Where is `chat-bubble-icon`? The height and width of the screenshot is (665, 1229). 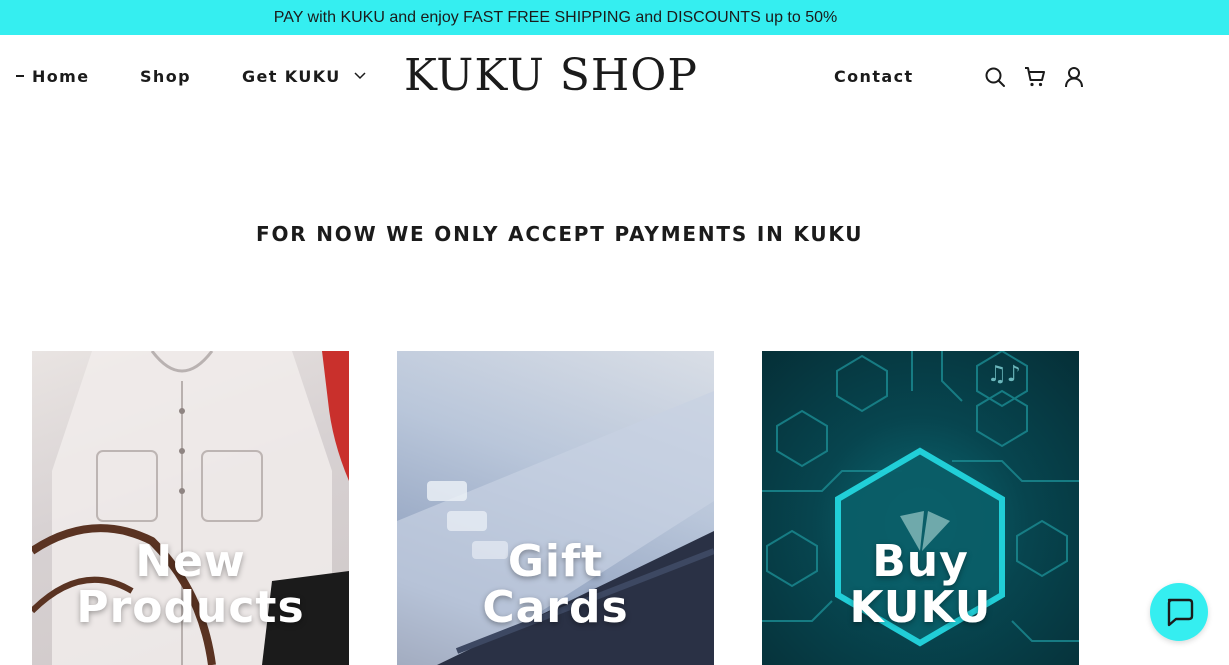 chat-bubble-icon is located at coordinates (1180, 612).